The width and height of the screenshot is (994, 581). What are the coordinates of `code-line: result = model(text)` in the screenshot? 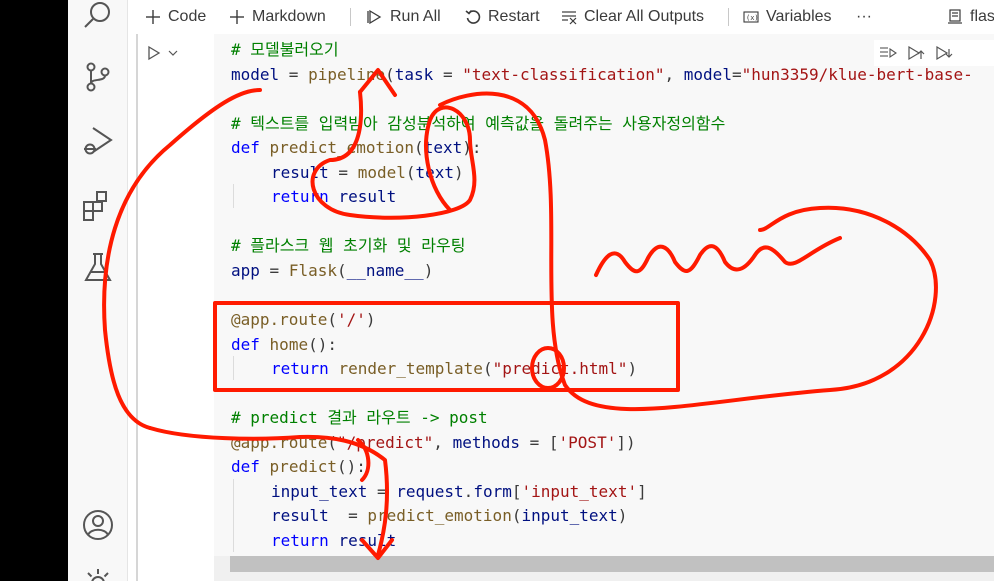 It's located at (367, 173).